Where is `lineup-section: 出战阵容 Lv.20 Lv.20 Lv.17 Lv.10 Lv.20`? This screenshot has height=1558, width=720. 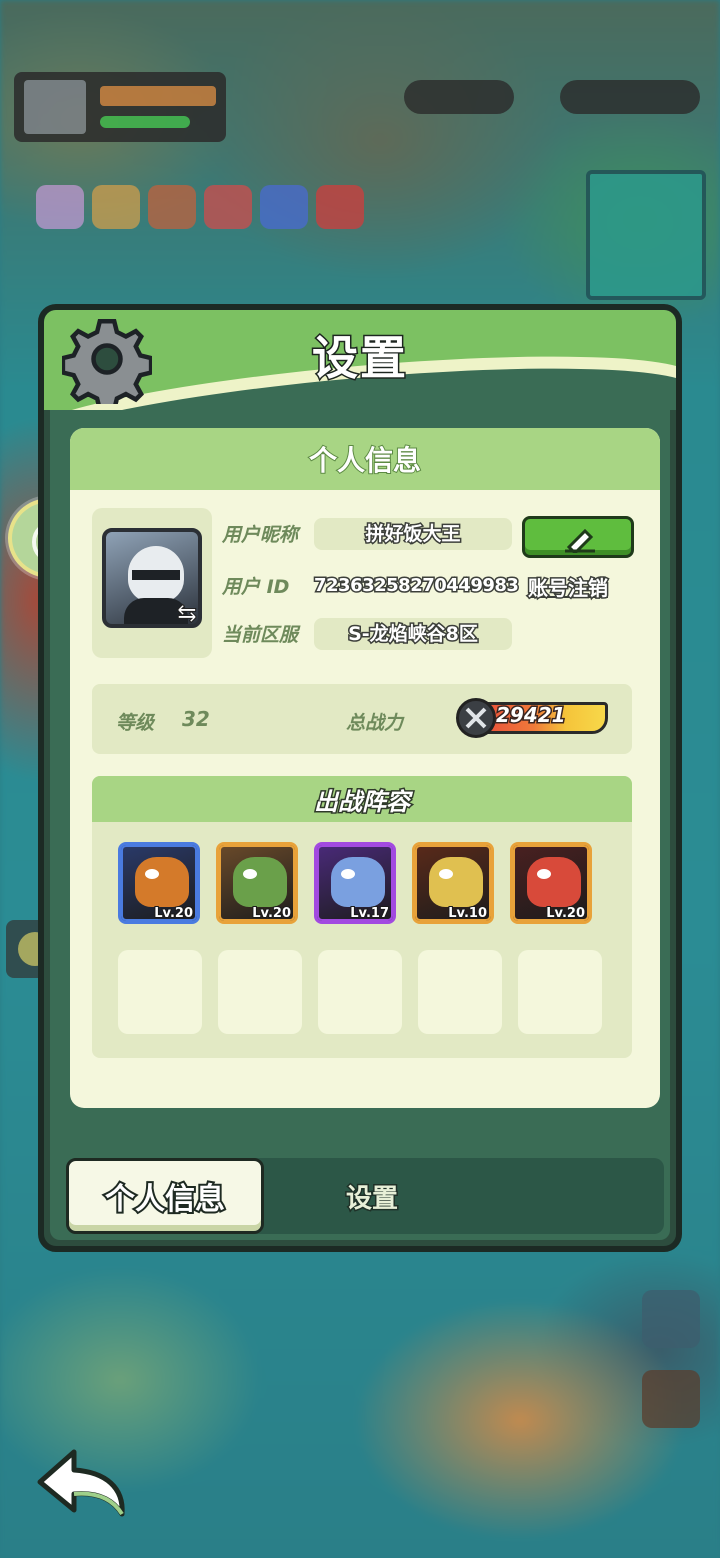 lineup-section: 出战阵容 Lv.20 Lv.20 Lv.17 Lv.10 Lv.20 is located at coordinates (362, 917).